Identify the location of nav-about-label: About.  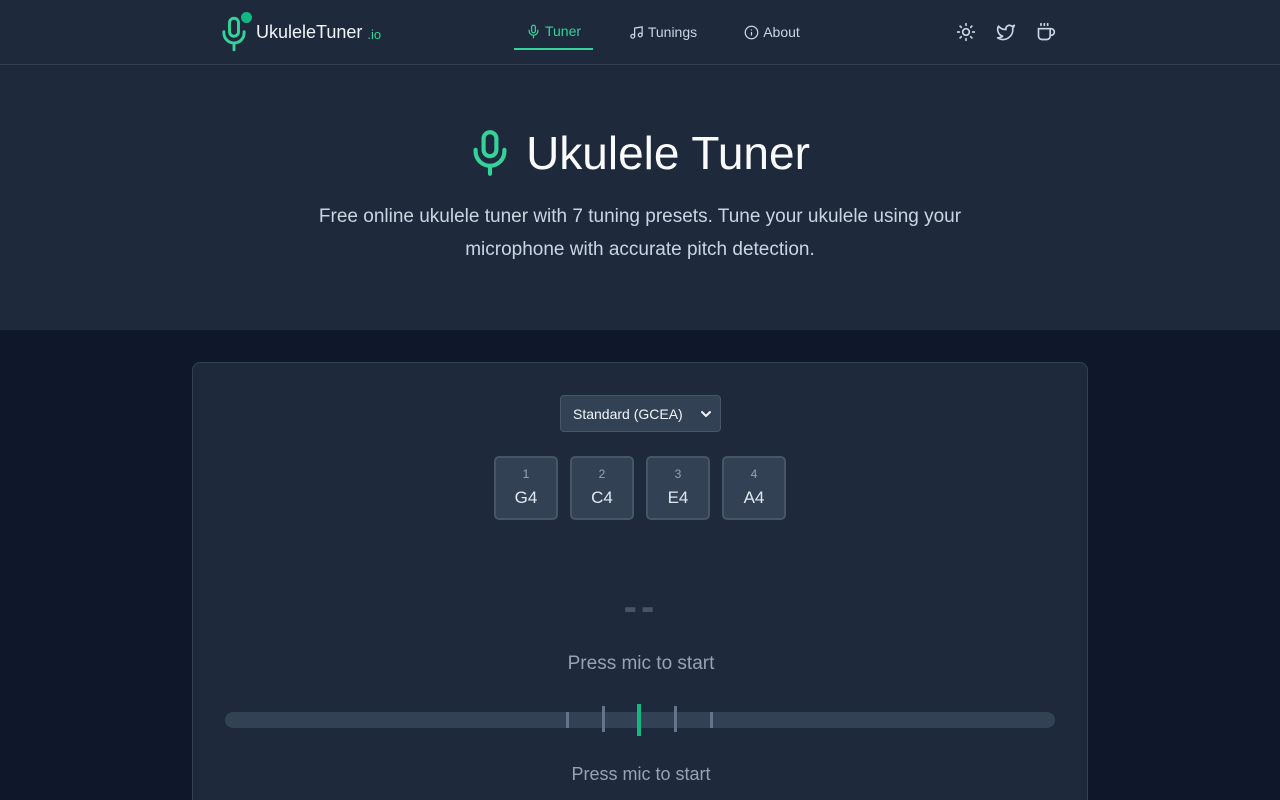
(781, 32).